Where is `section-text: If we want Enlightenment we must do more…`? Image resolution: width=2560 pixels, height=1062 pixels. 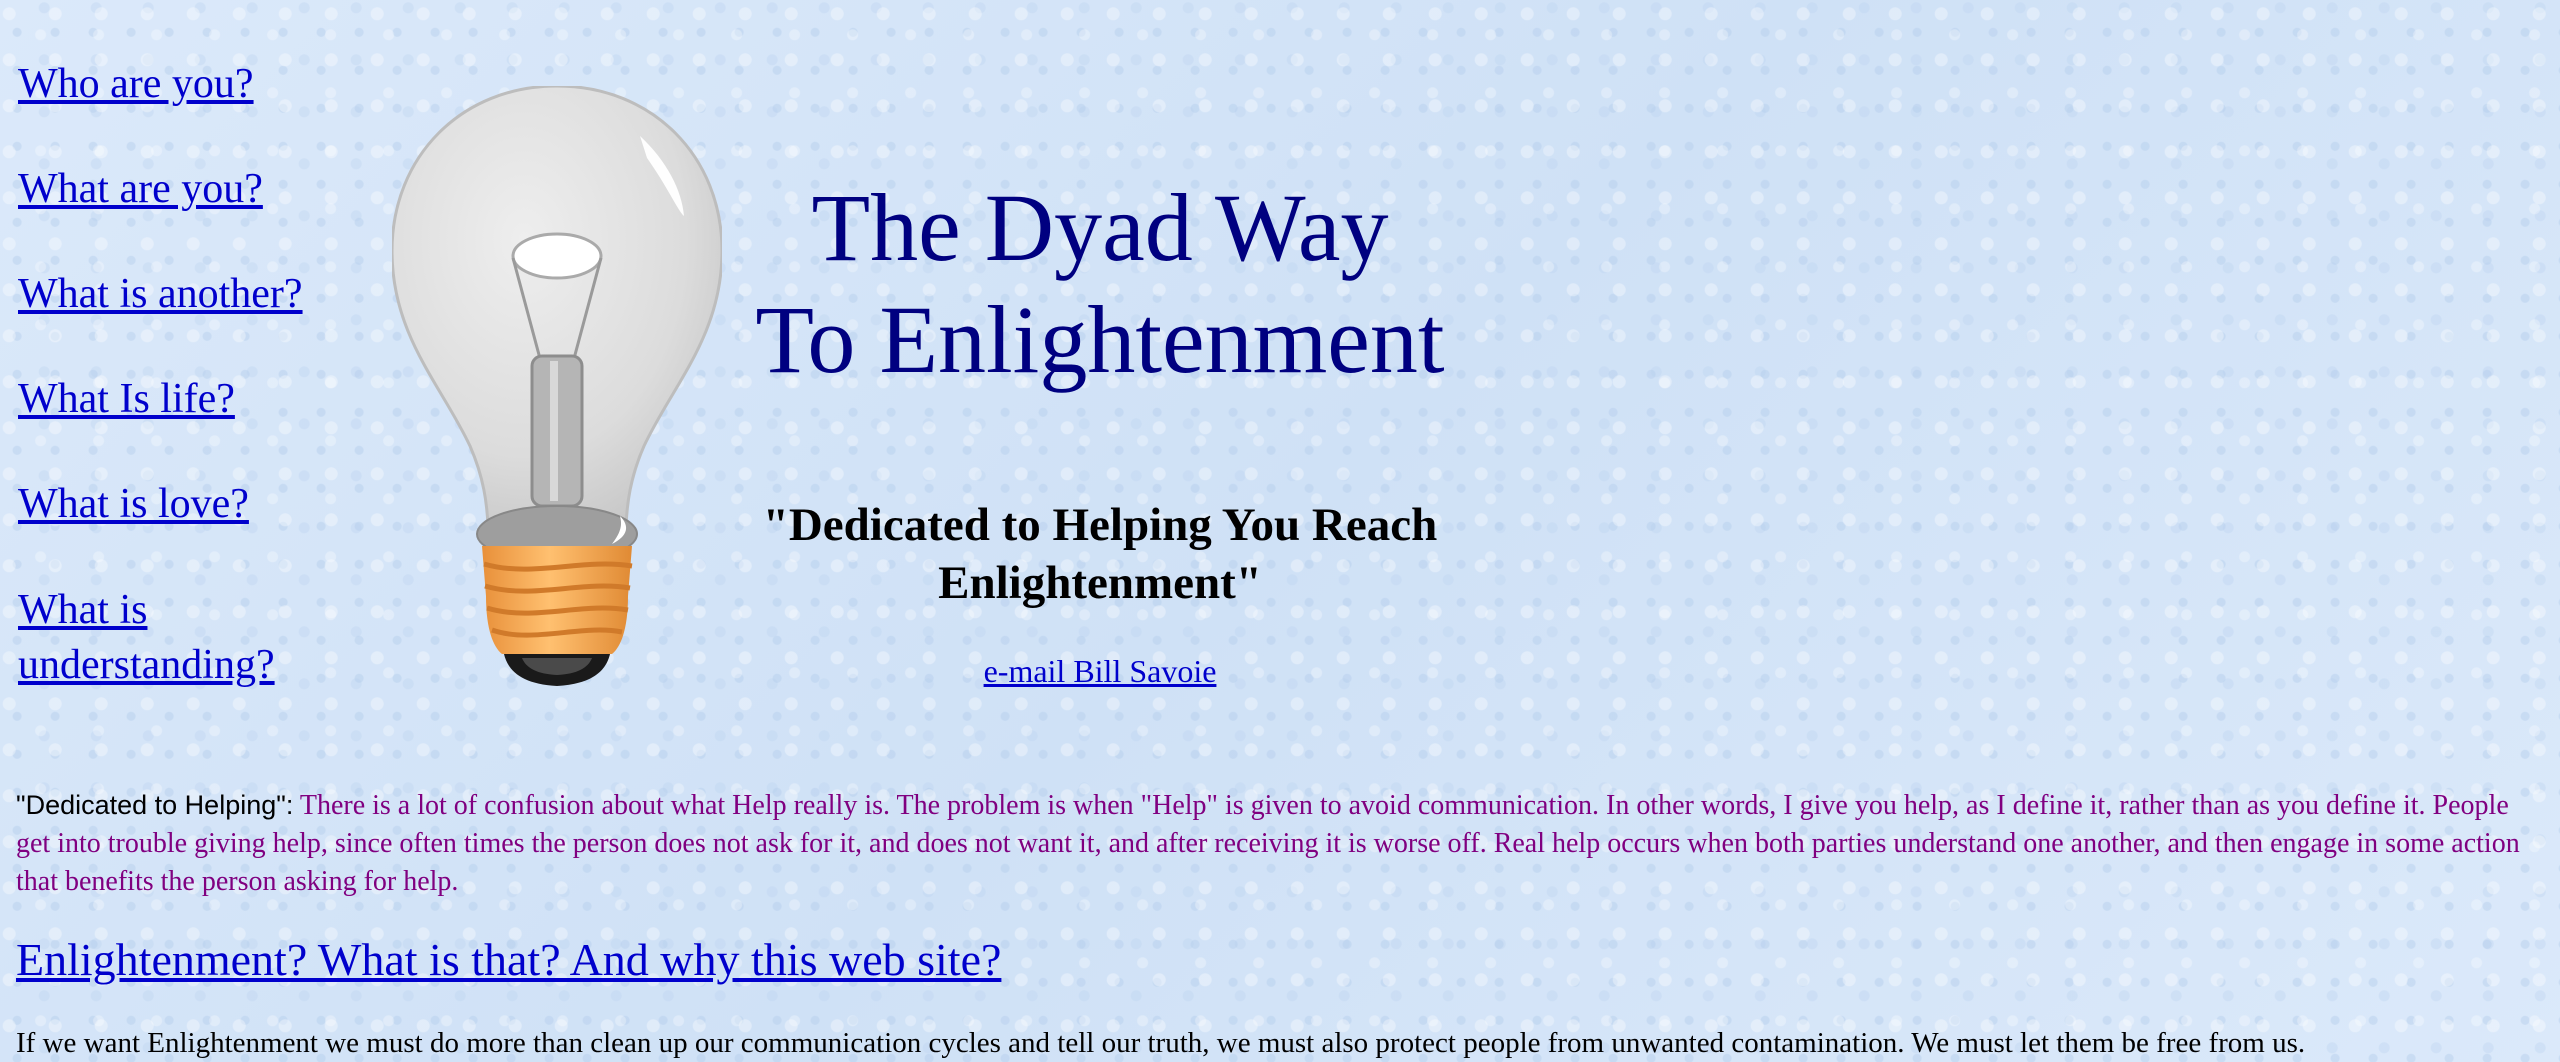 section-text: If we want Enlightenment we must do more… is located at coordinates (1161, 1043).